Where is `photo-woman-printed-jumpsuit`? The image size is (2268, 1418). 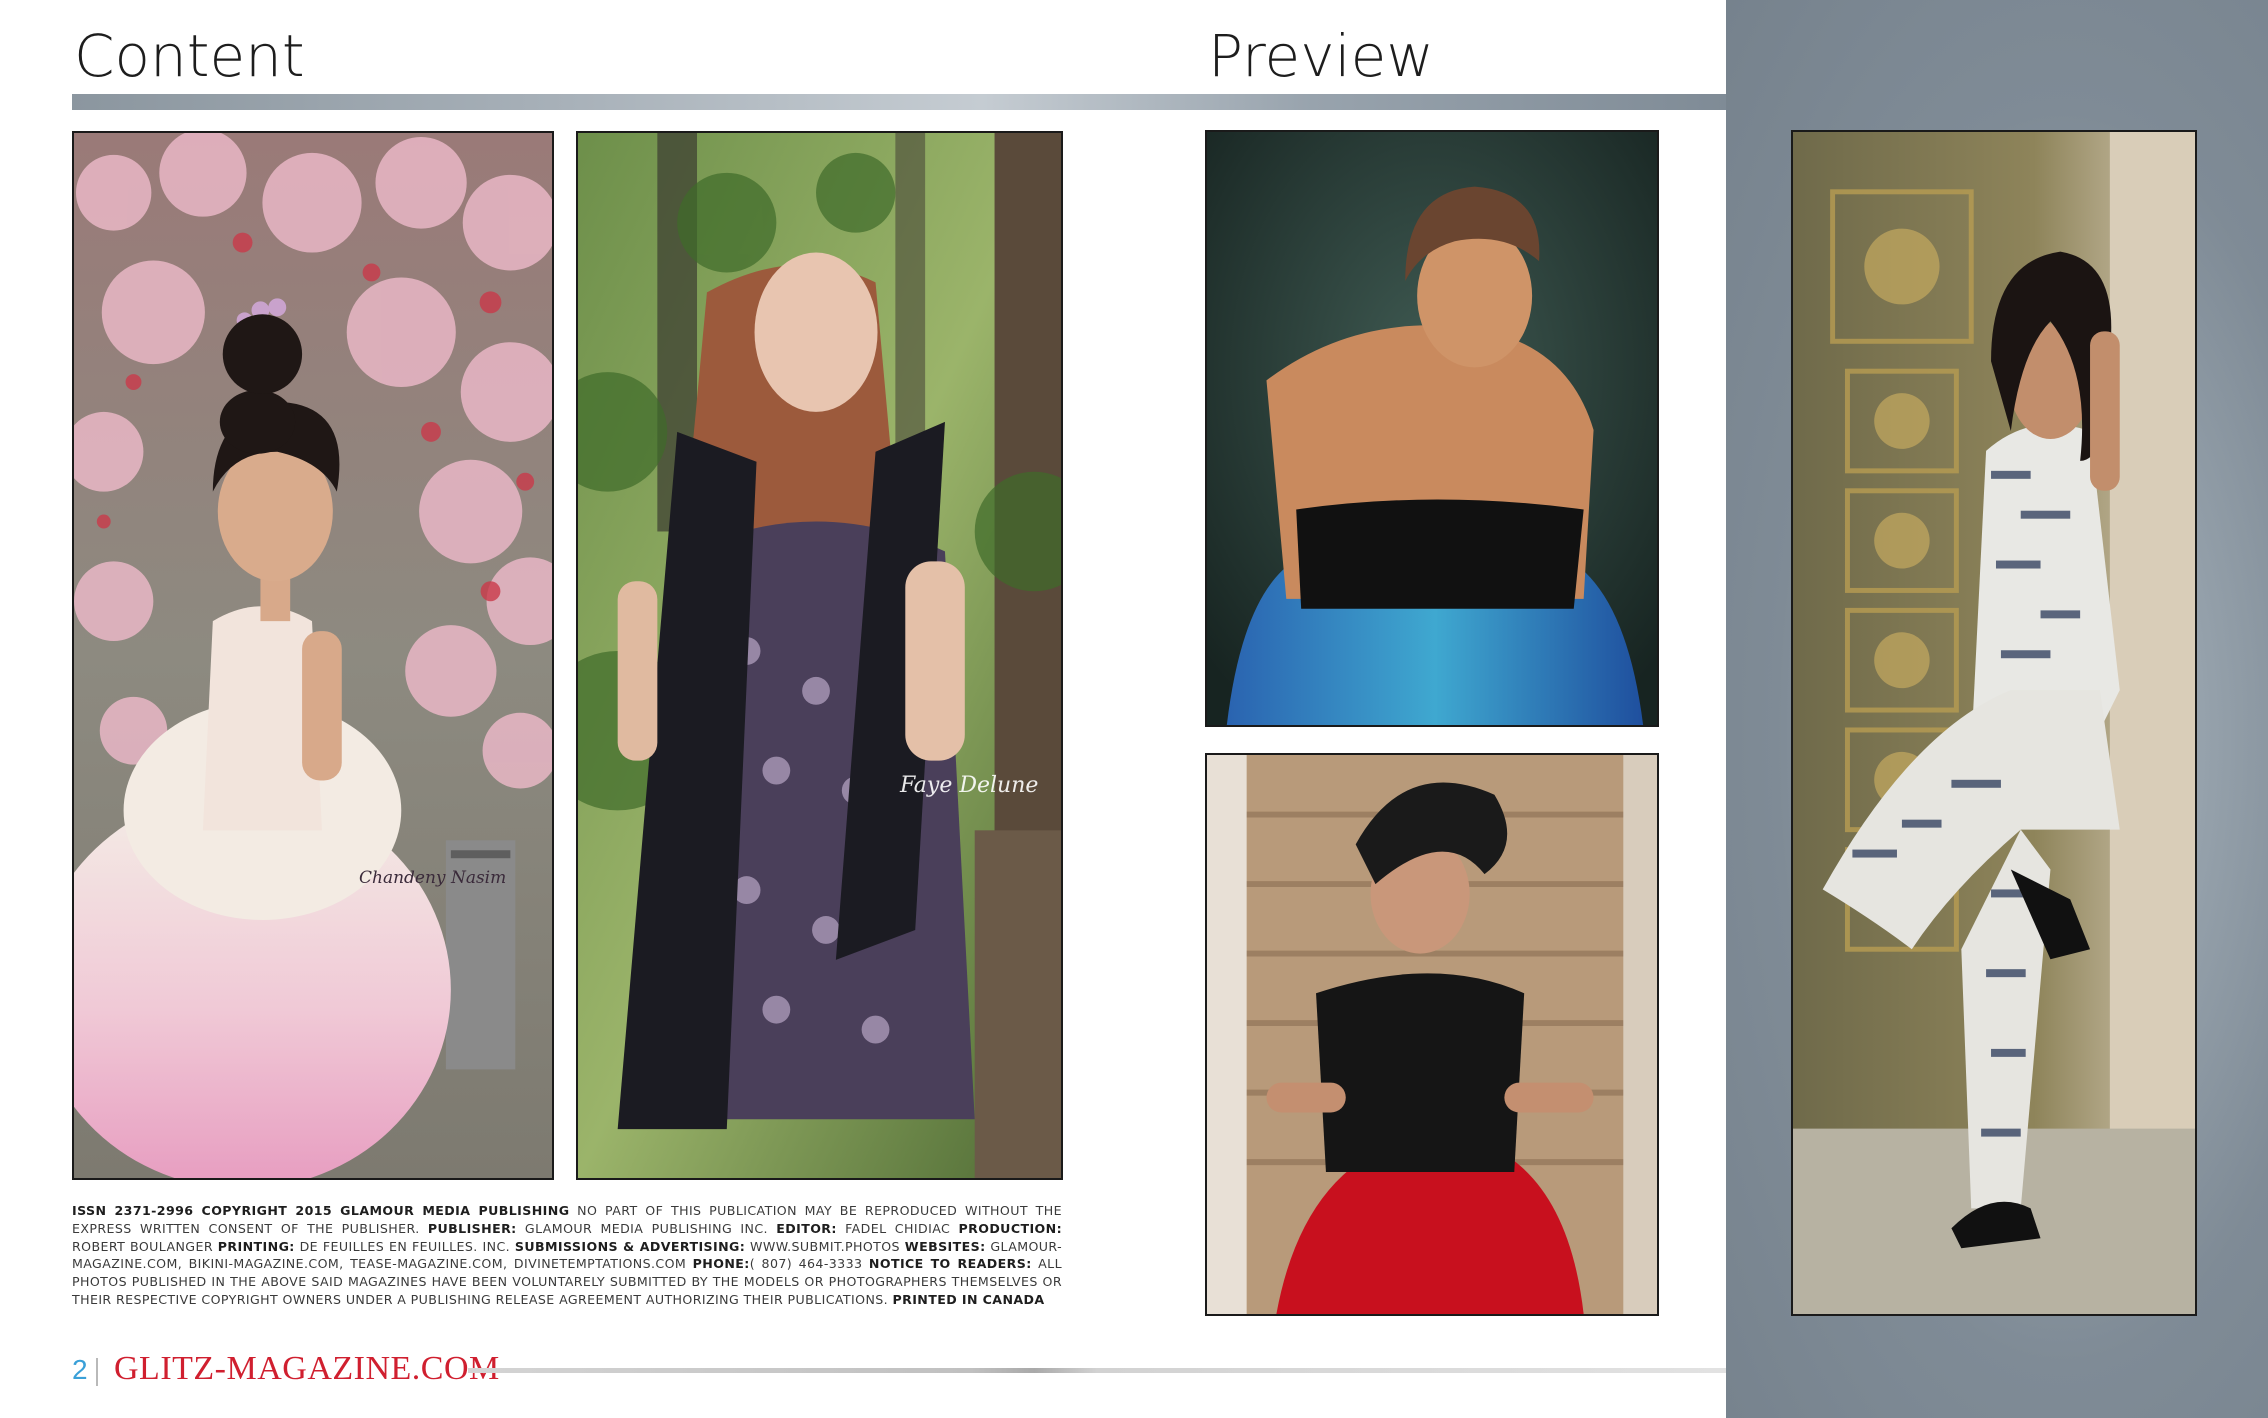 photo-woman-printed-jumpsuit is located at coordinates (1994, 723).